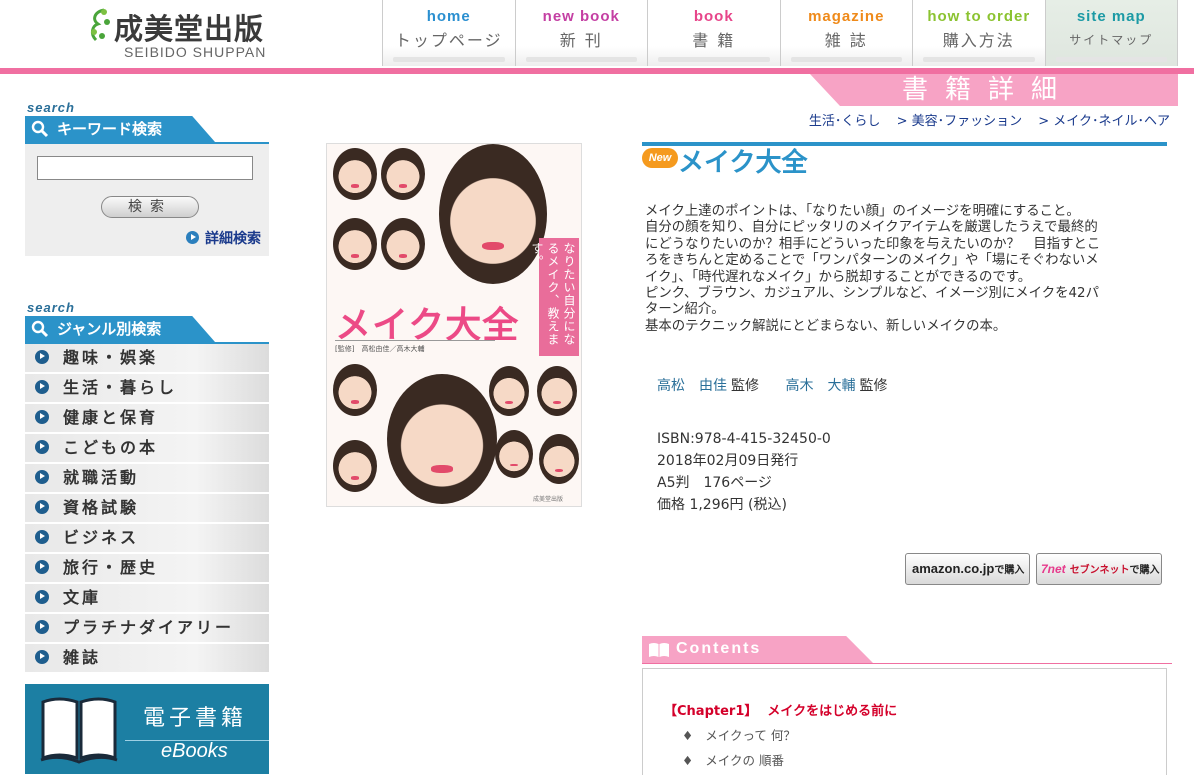 The width and height of the screenshot is (1194, 775). Describe the element at coordinates (714, 483) in the screenshot. I see `book-format: A5判 176ページ` at that location.